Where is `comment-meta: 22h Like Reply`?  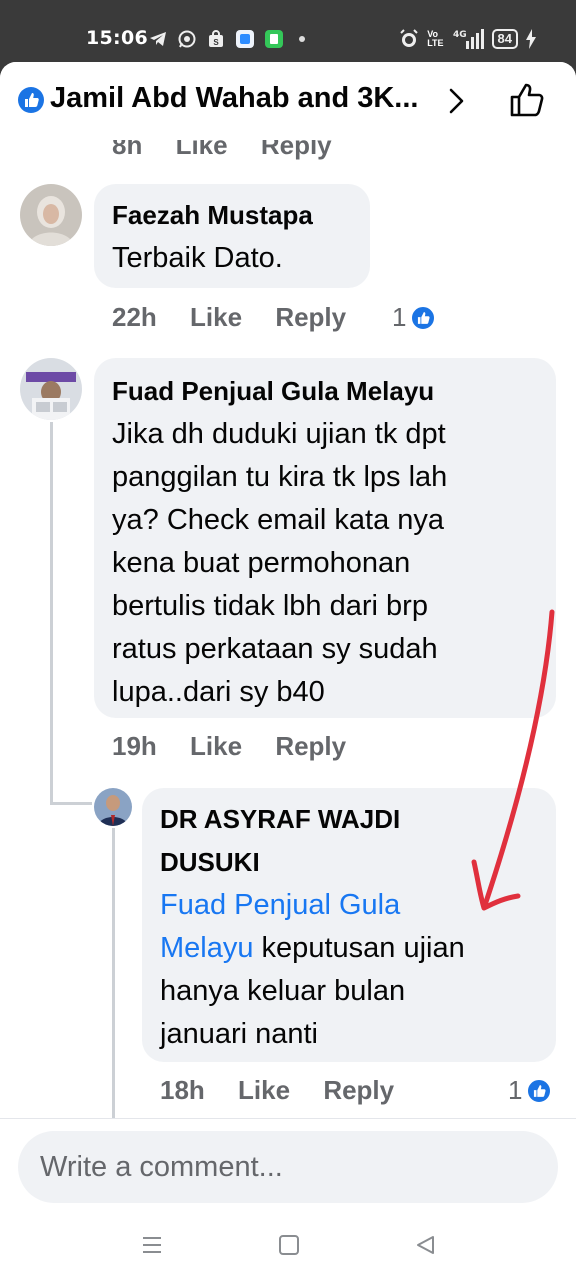
comment-meta: 22h Like Reply is located at coordinates (229, 317).